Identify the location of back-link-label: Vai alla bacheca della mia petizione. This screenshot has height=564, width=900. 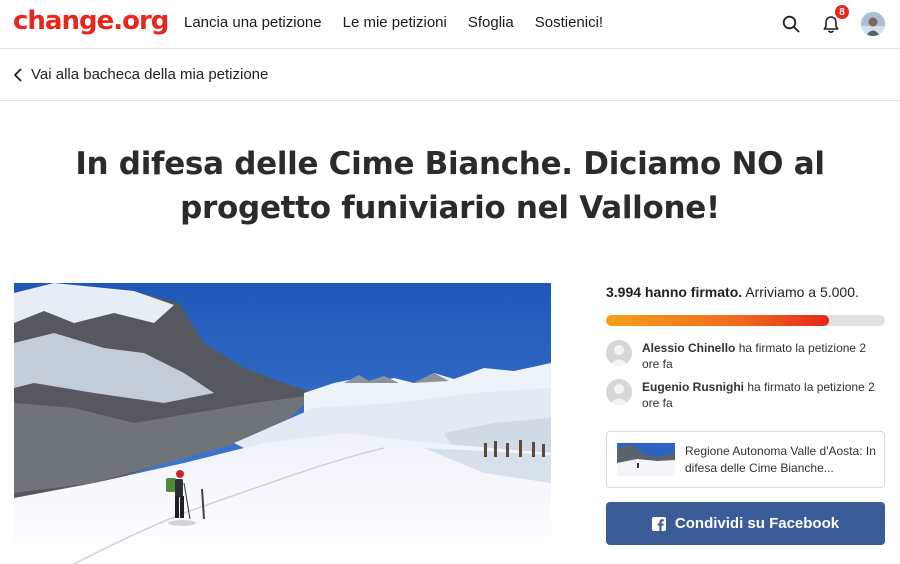
(150, 74).